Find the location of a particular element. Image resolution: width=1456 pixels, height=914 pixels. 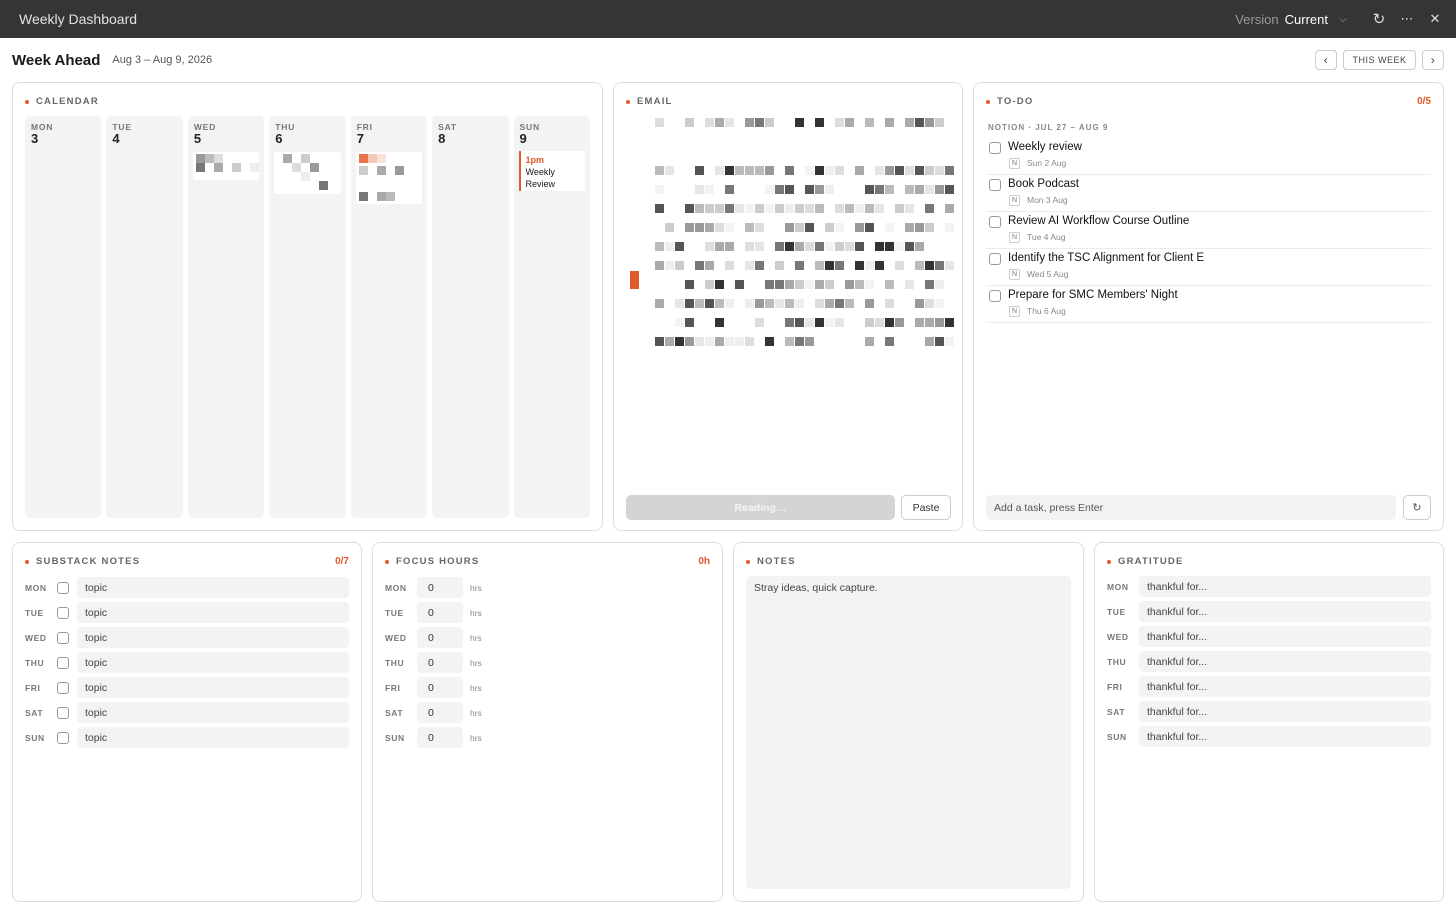

redacted-email-content is located at coordinates (790, 233).